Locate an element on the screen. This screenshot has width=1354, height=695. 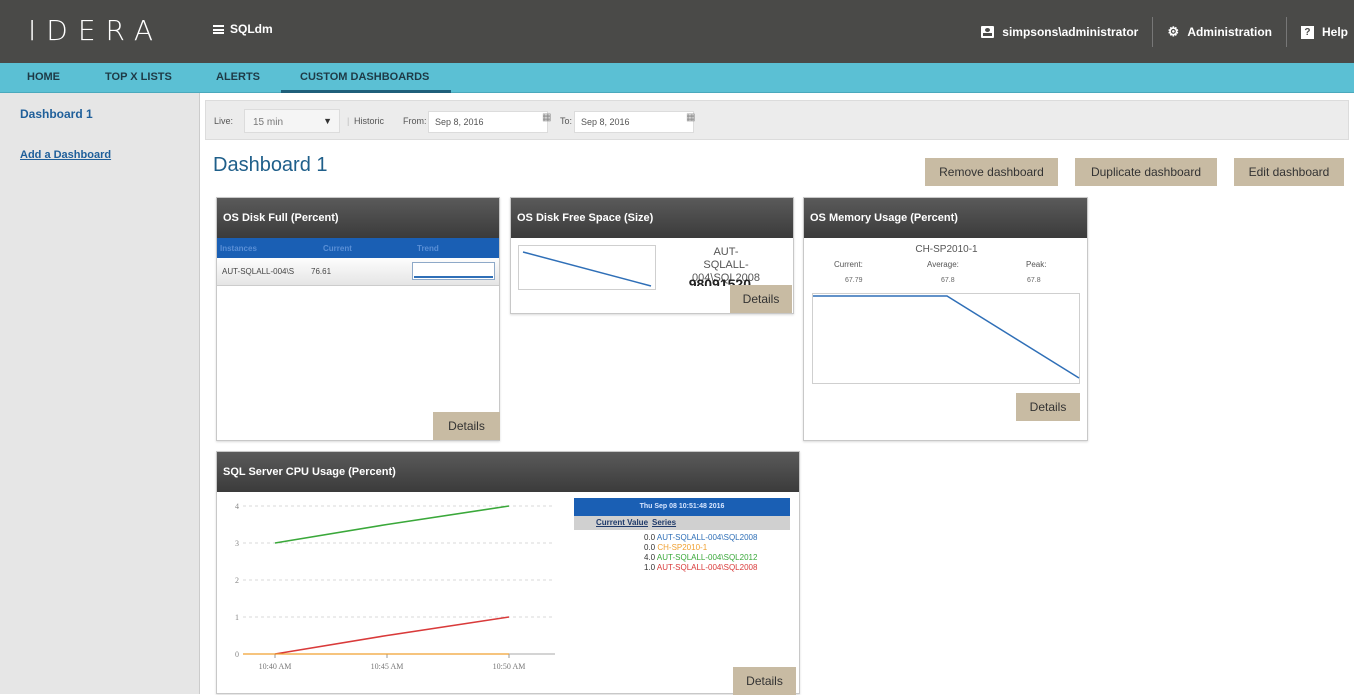
user-menu: simpsons\administrator is located at coordinates (1059, 32).